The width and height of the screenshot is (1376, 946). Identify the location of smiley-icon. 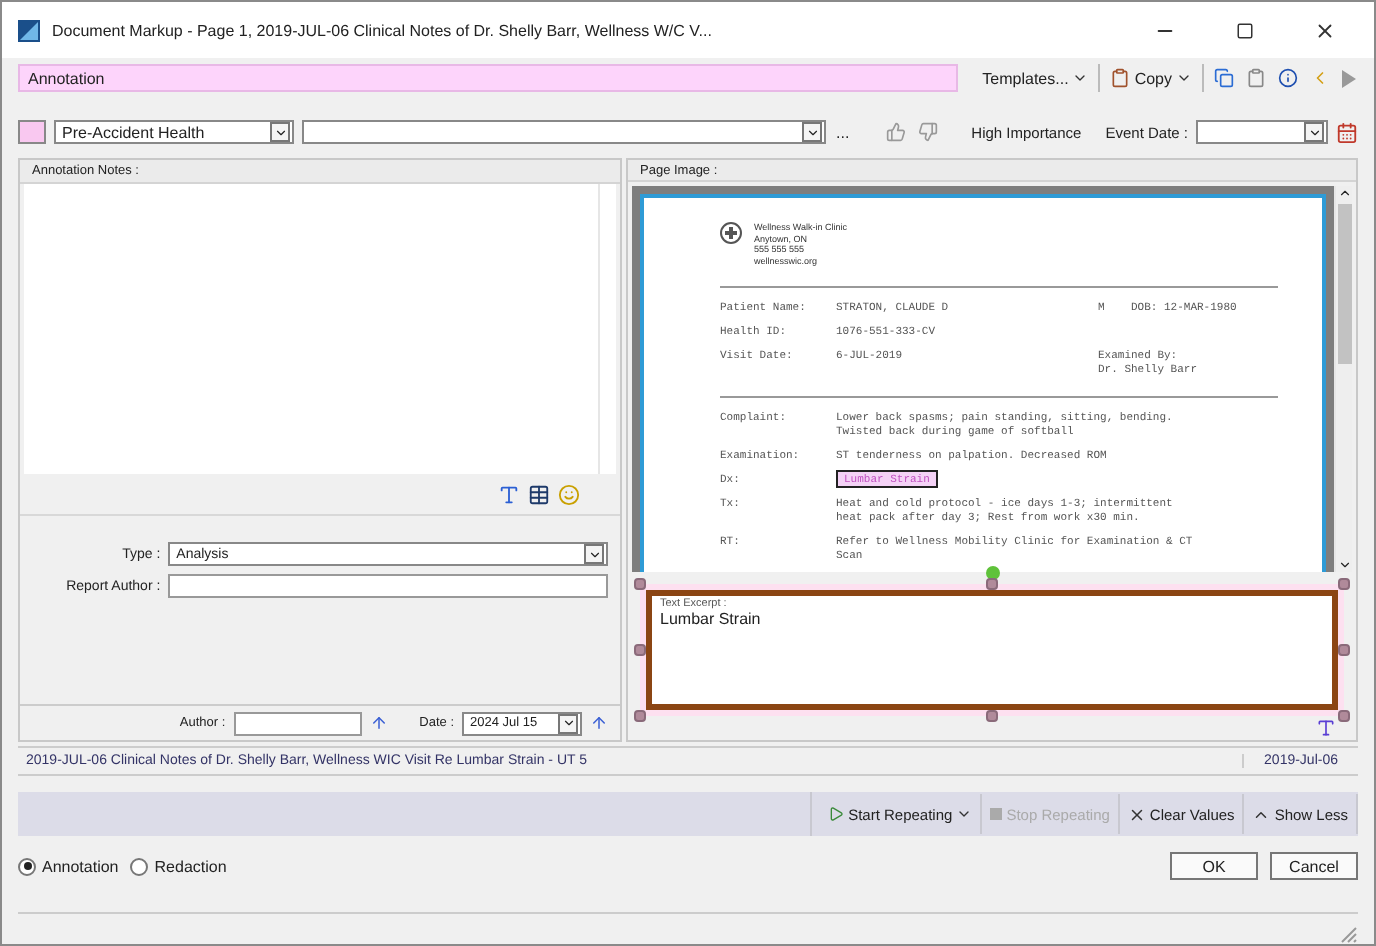
(569, 495).